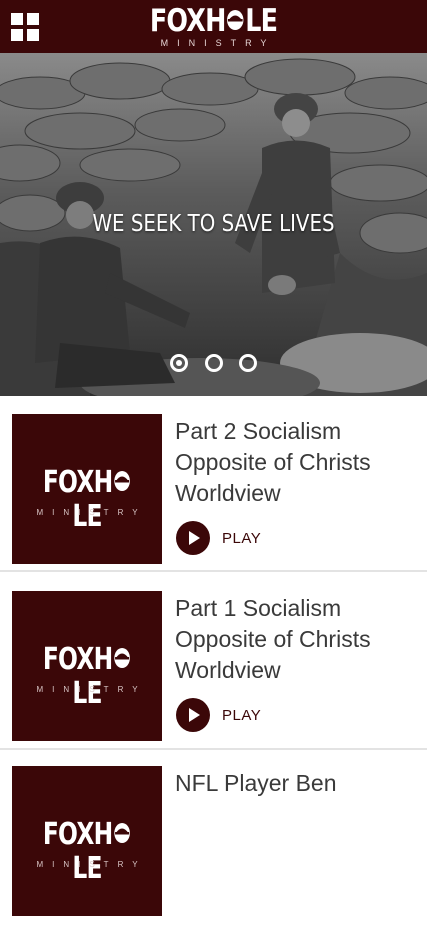 The height and width of the screenshot is (928, 427). I want to click on logo-wordmark: FOXH LE, so click(213, 21).